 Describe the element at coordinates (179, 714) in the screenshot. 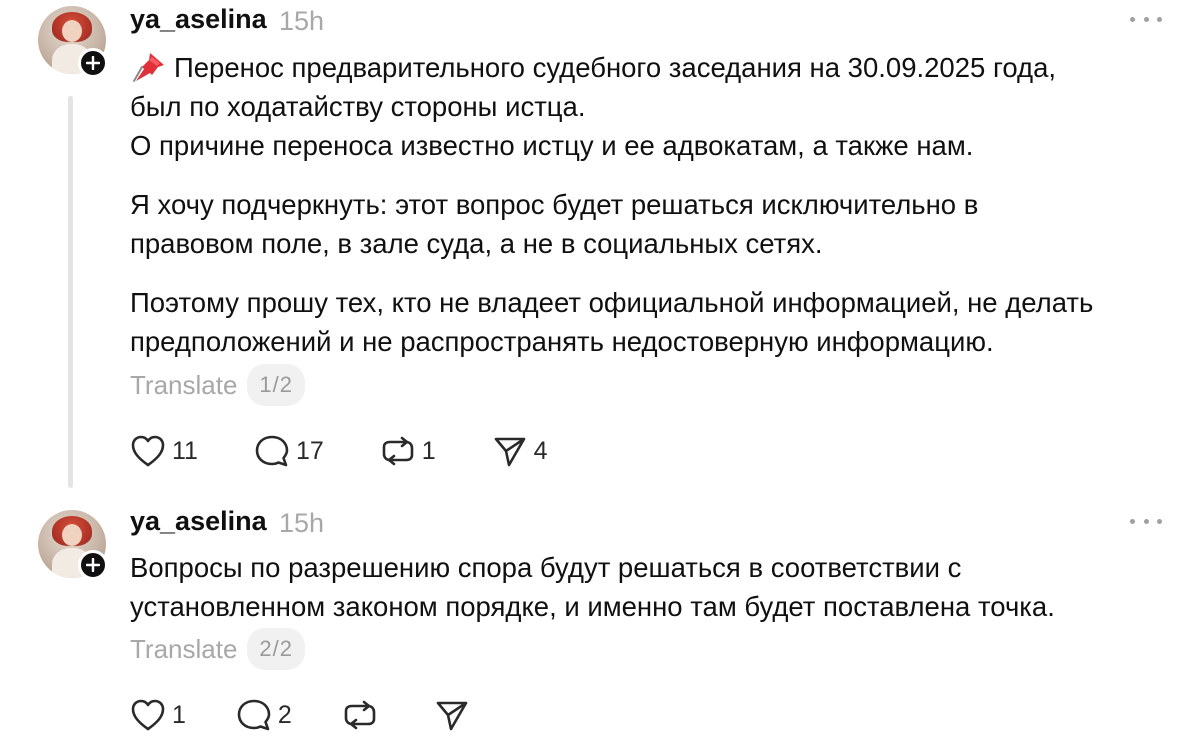

I see `like-count: 1` at that location.